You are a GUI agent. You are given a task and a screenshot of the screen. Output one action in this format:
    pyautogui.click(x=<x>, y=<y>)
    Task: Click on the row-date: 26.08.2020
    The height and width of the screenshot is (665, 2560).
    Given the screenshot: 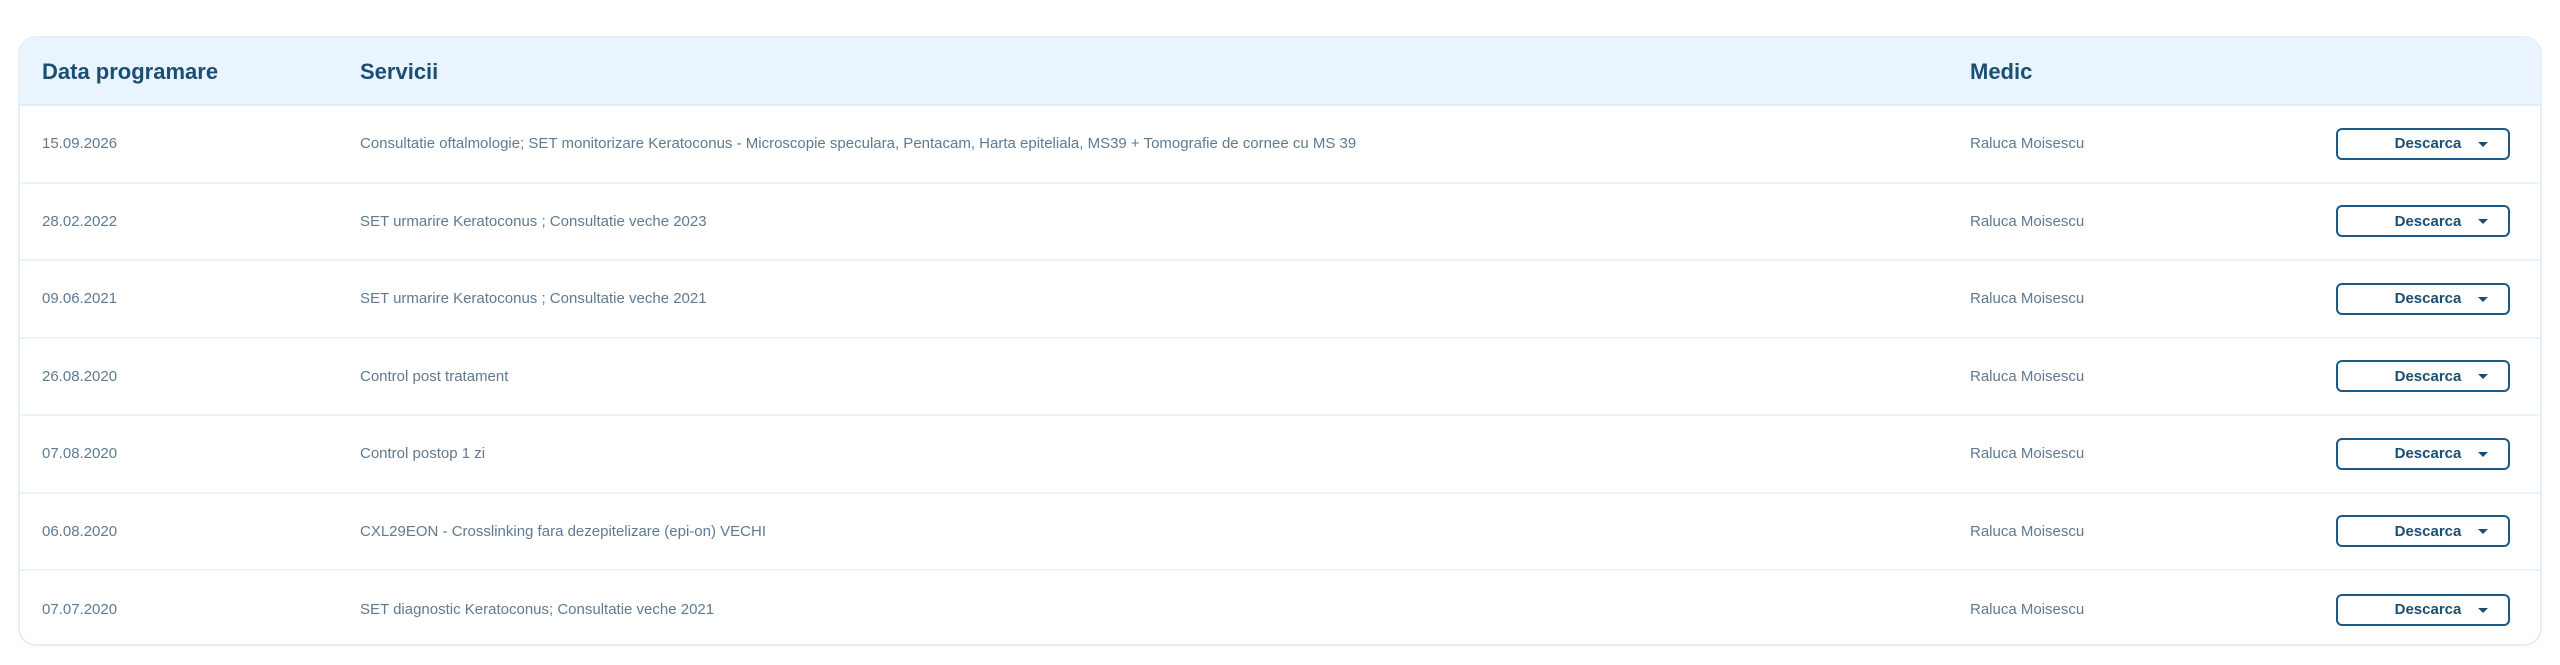 What is the action you would take?
    pyautogui.click(x=80, y=376)
    